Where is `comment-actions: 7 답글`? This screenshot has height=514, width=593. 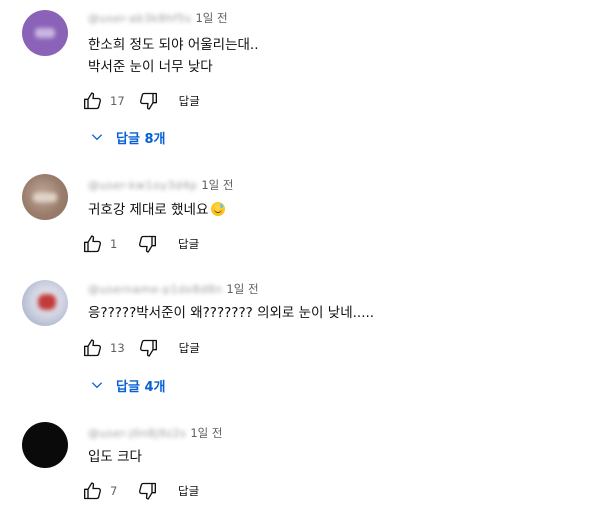
comment-actions: 7 답글 is located at coordinates (140, 491).